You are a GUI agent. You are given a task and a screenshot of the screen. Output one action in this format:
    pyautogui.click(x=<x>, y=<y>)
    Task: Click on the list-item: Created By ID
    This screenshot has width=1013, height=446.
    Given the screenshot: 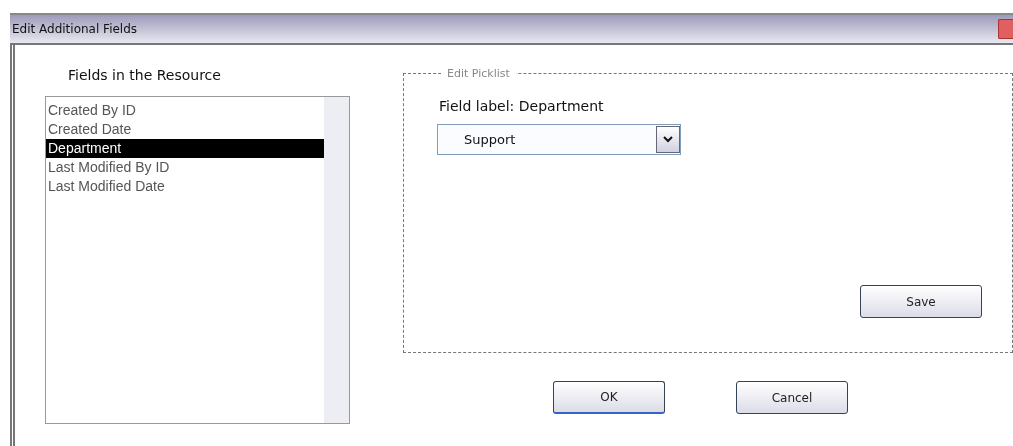 What is the action you would take?
    pyautogui.click(x=185, y=110)
    